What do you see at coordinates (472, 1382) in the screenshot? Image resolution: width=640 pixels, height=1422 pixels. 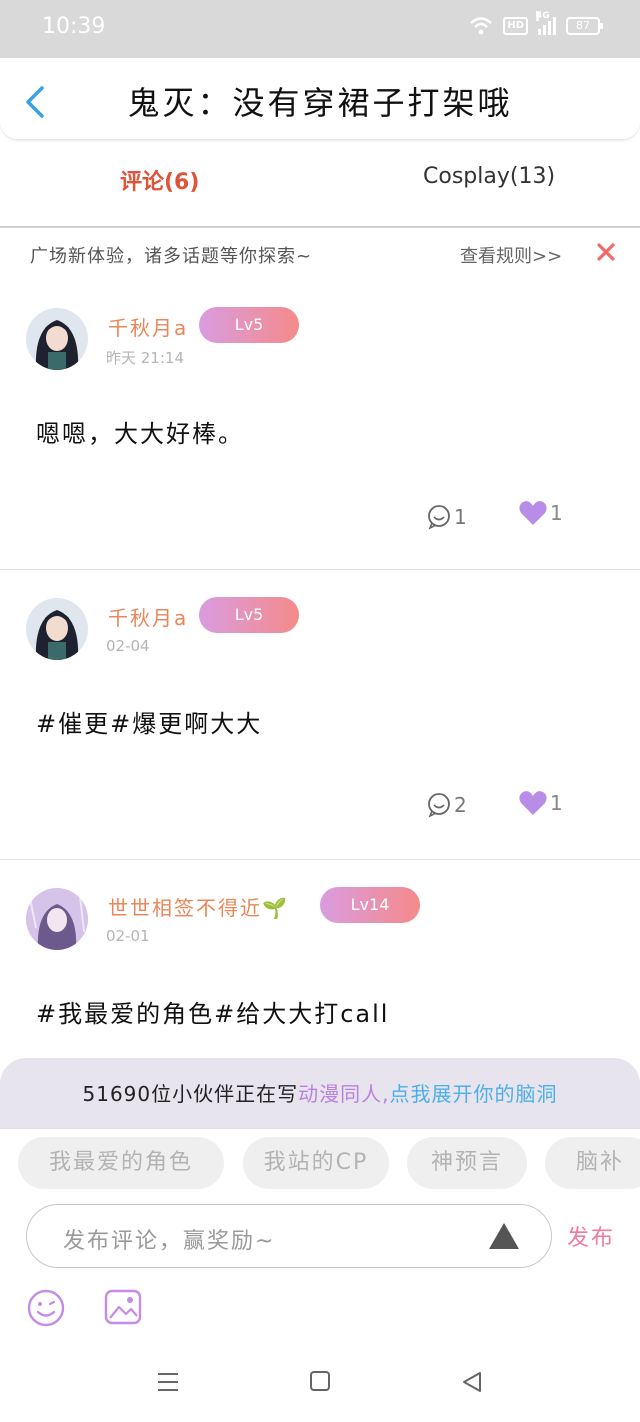 I see `back-triangle-icon` at bounding box center [472, 1382].